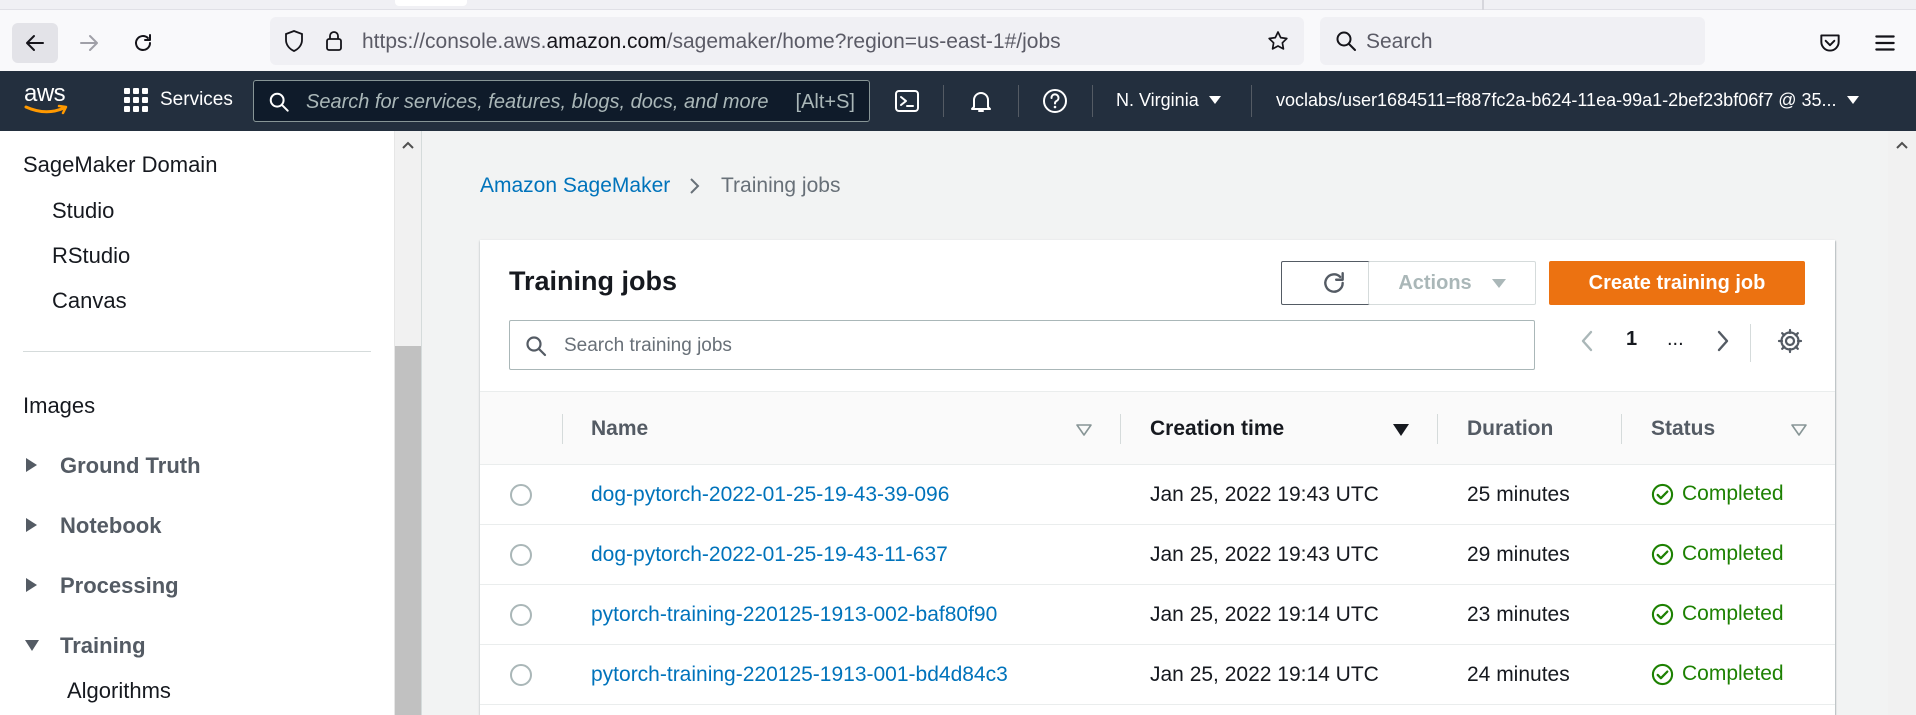 The width and height of the screenshot is (1916, 715). I want to click on help-icon, so click(1055, 101).